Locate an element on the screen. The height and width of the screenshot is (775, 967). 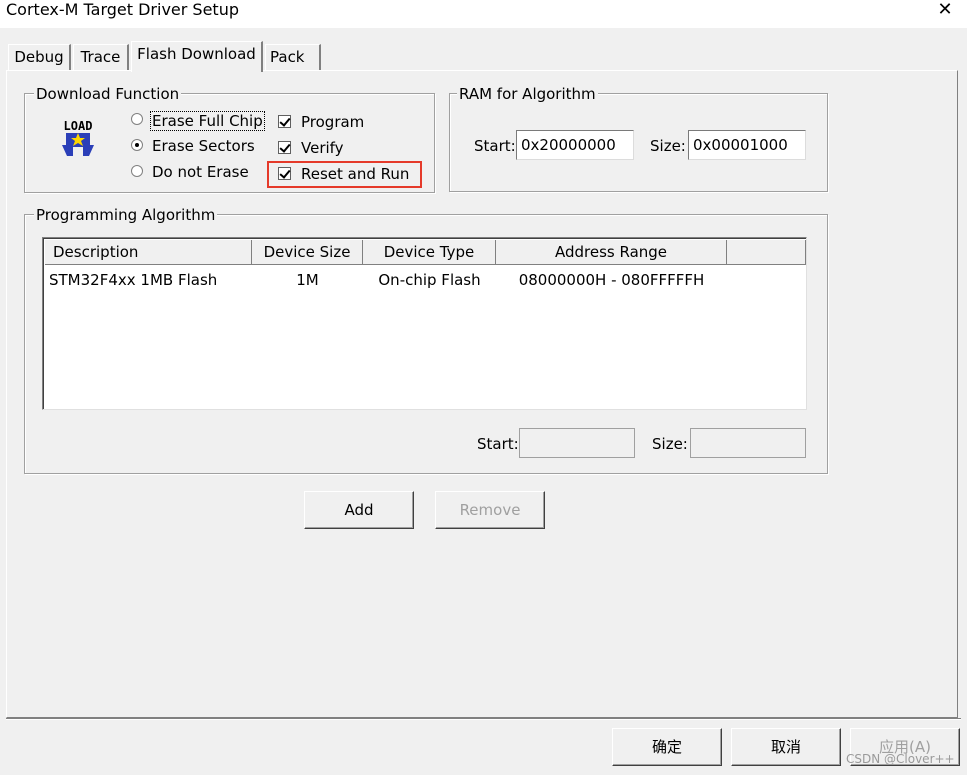
algo-size-label: Size: is located at coordinates (670, 444).